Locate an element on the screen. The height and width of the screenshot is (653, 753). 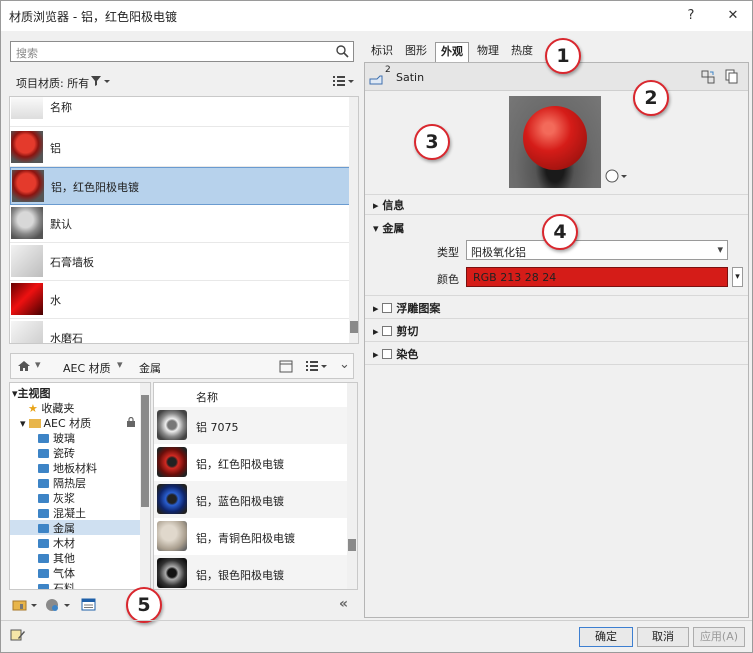
tree-item-label: 木材 is located at coordinates (64, 543).